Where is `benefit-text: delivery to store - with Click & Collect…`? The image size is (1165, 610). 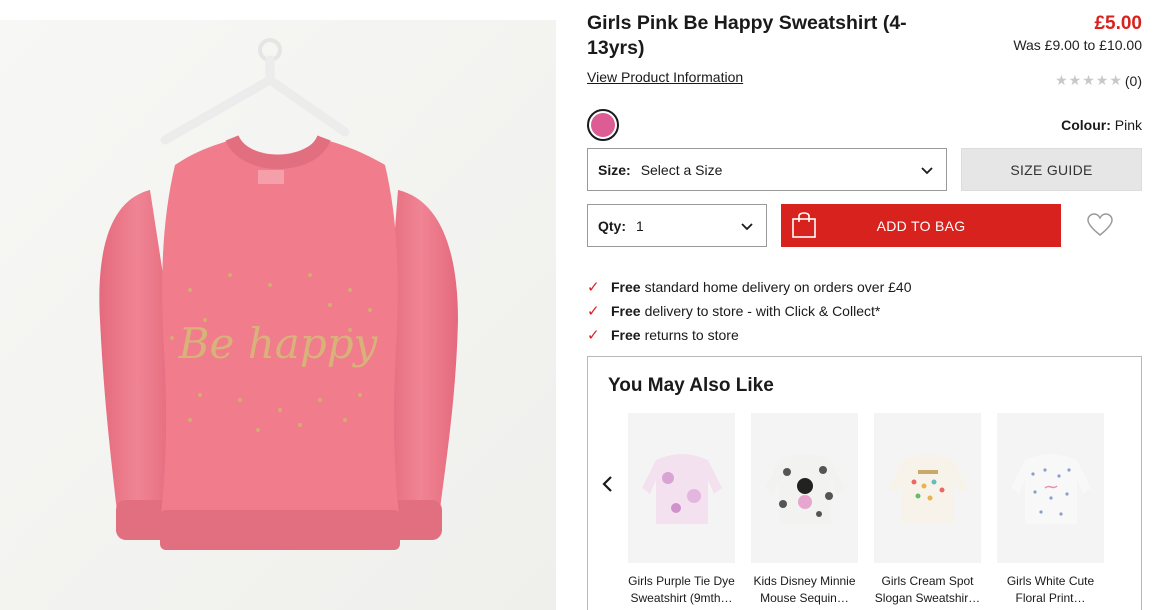 benefit-text: delivery to store - with Click & Collect… is located at coordinates (762, 311).